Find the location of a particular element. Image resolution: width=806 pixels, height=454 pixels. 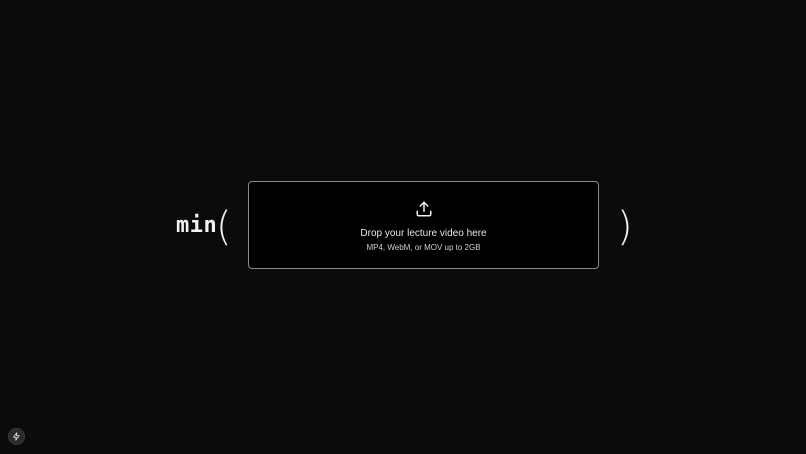

open-parenthesis: ( is located at coordinates (224, 227).